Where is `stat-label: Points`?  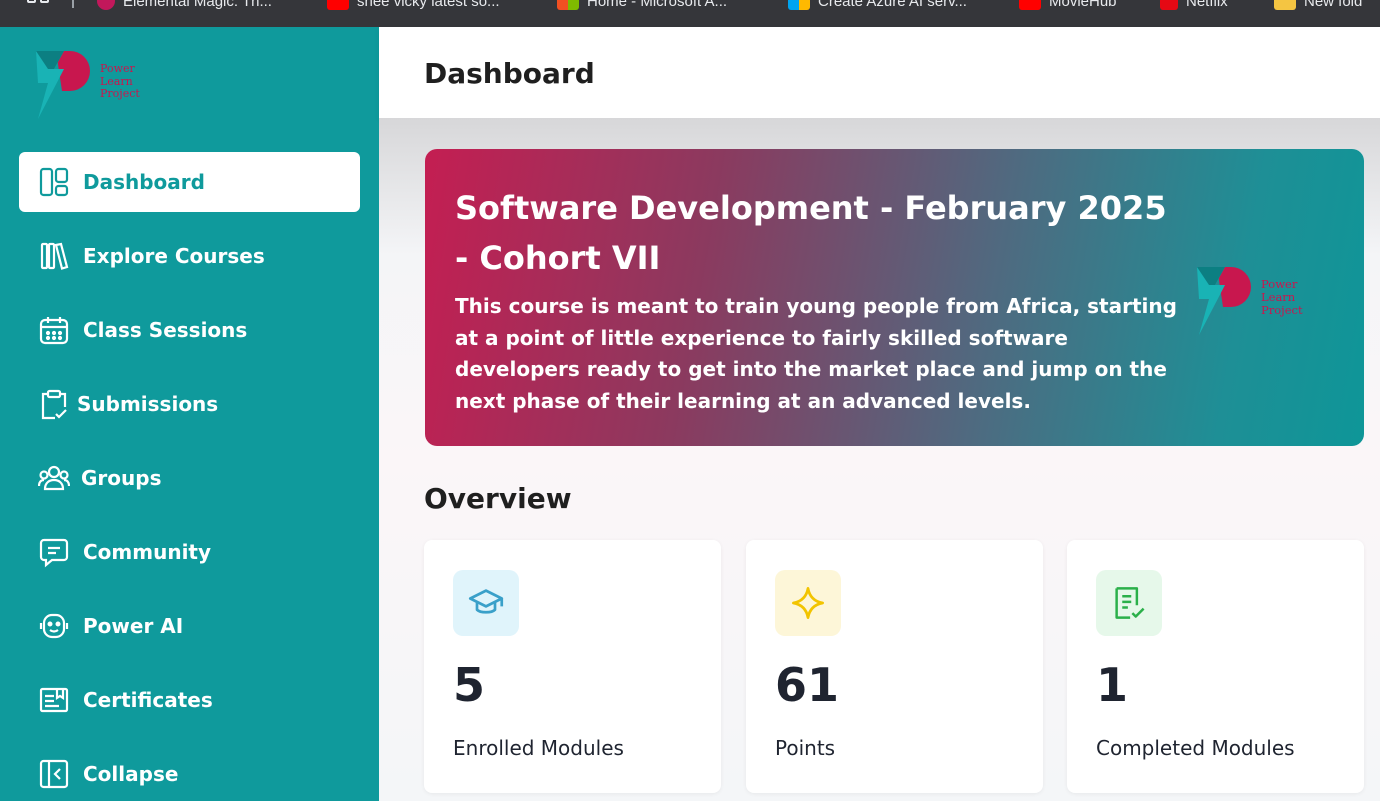
stat-label: Points is located at coordinates (805, 748).